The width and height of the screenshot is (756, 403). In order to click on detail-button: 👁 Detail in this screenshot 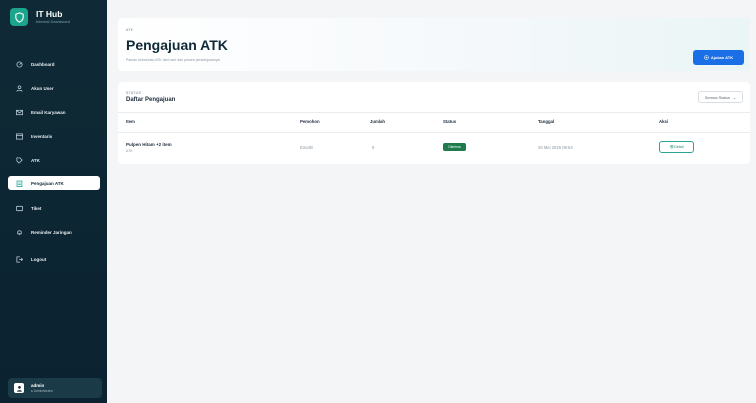, I will do `click(676, 147)`.